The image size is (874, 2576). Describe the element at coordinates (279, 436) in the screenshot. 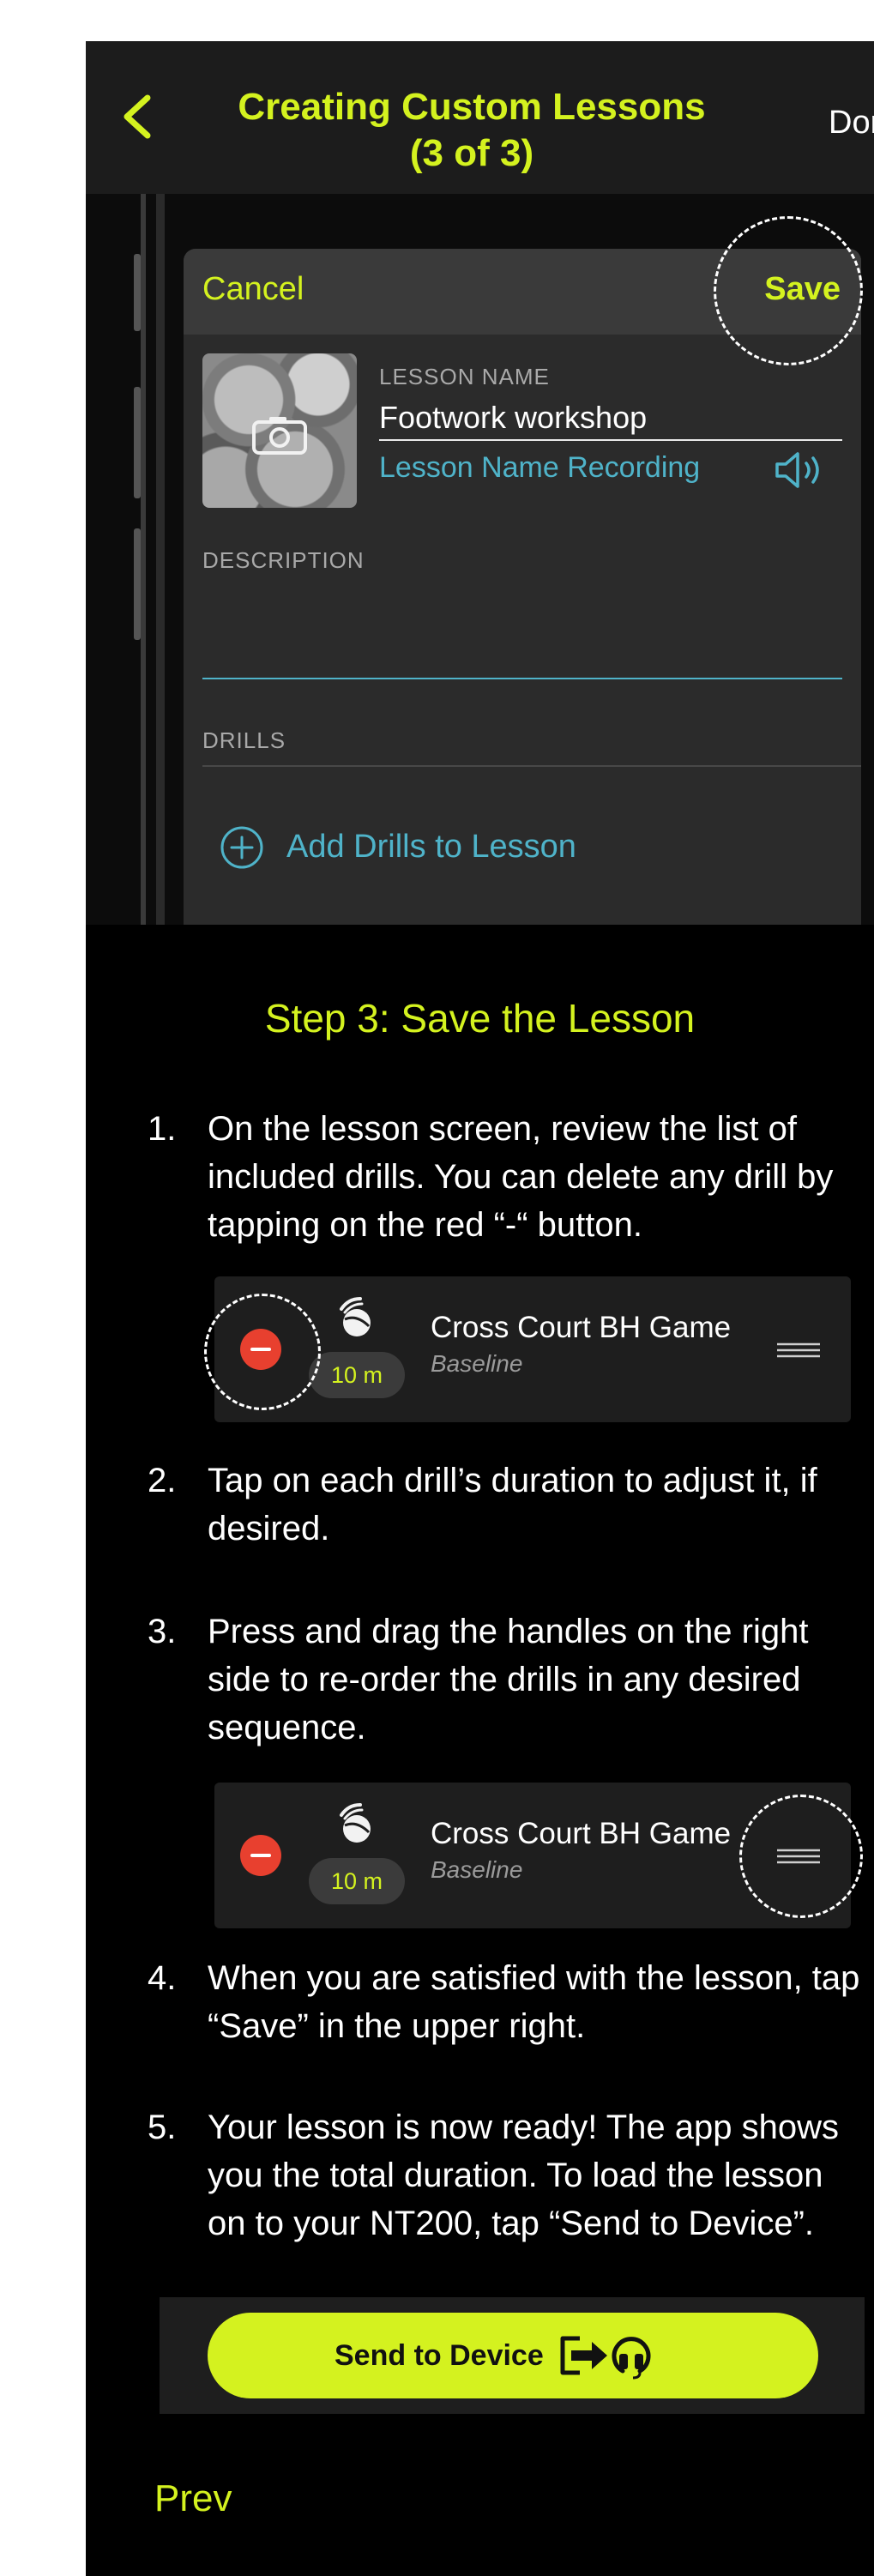

I see `camera-icon` at that location.